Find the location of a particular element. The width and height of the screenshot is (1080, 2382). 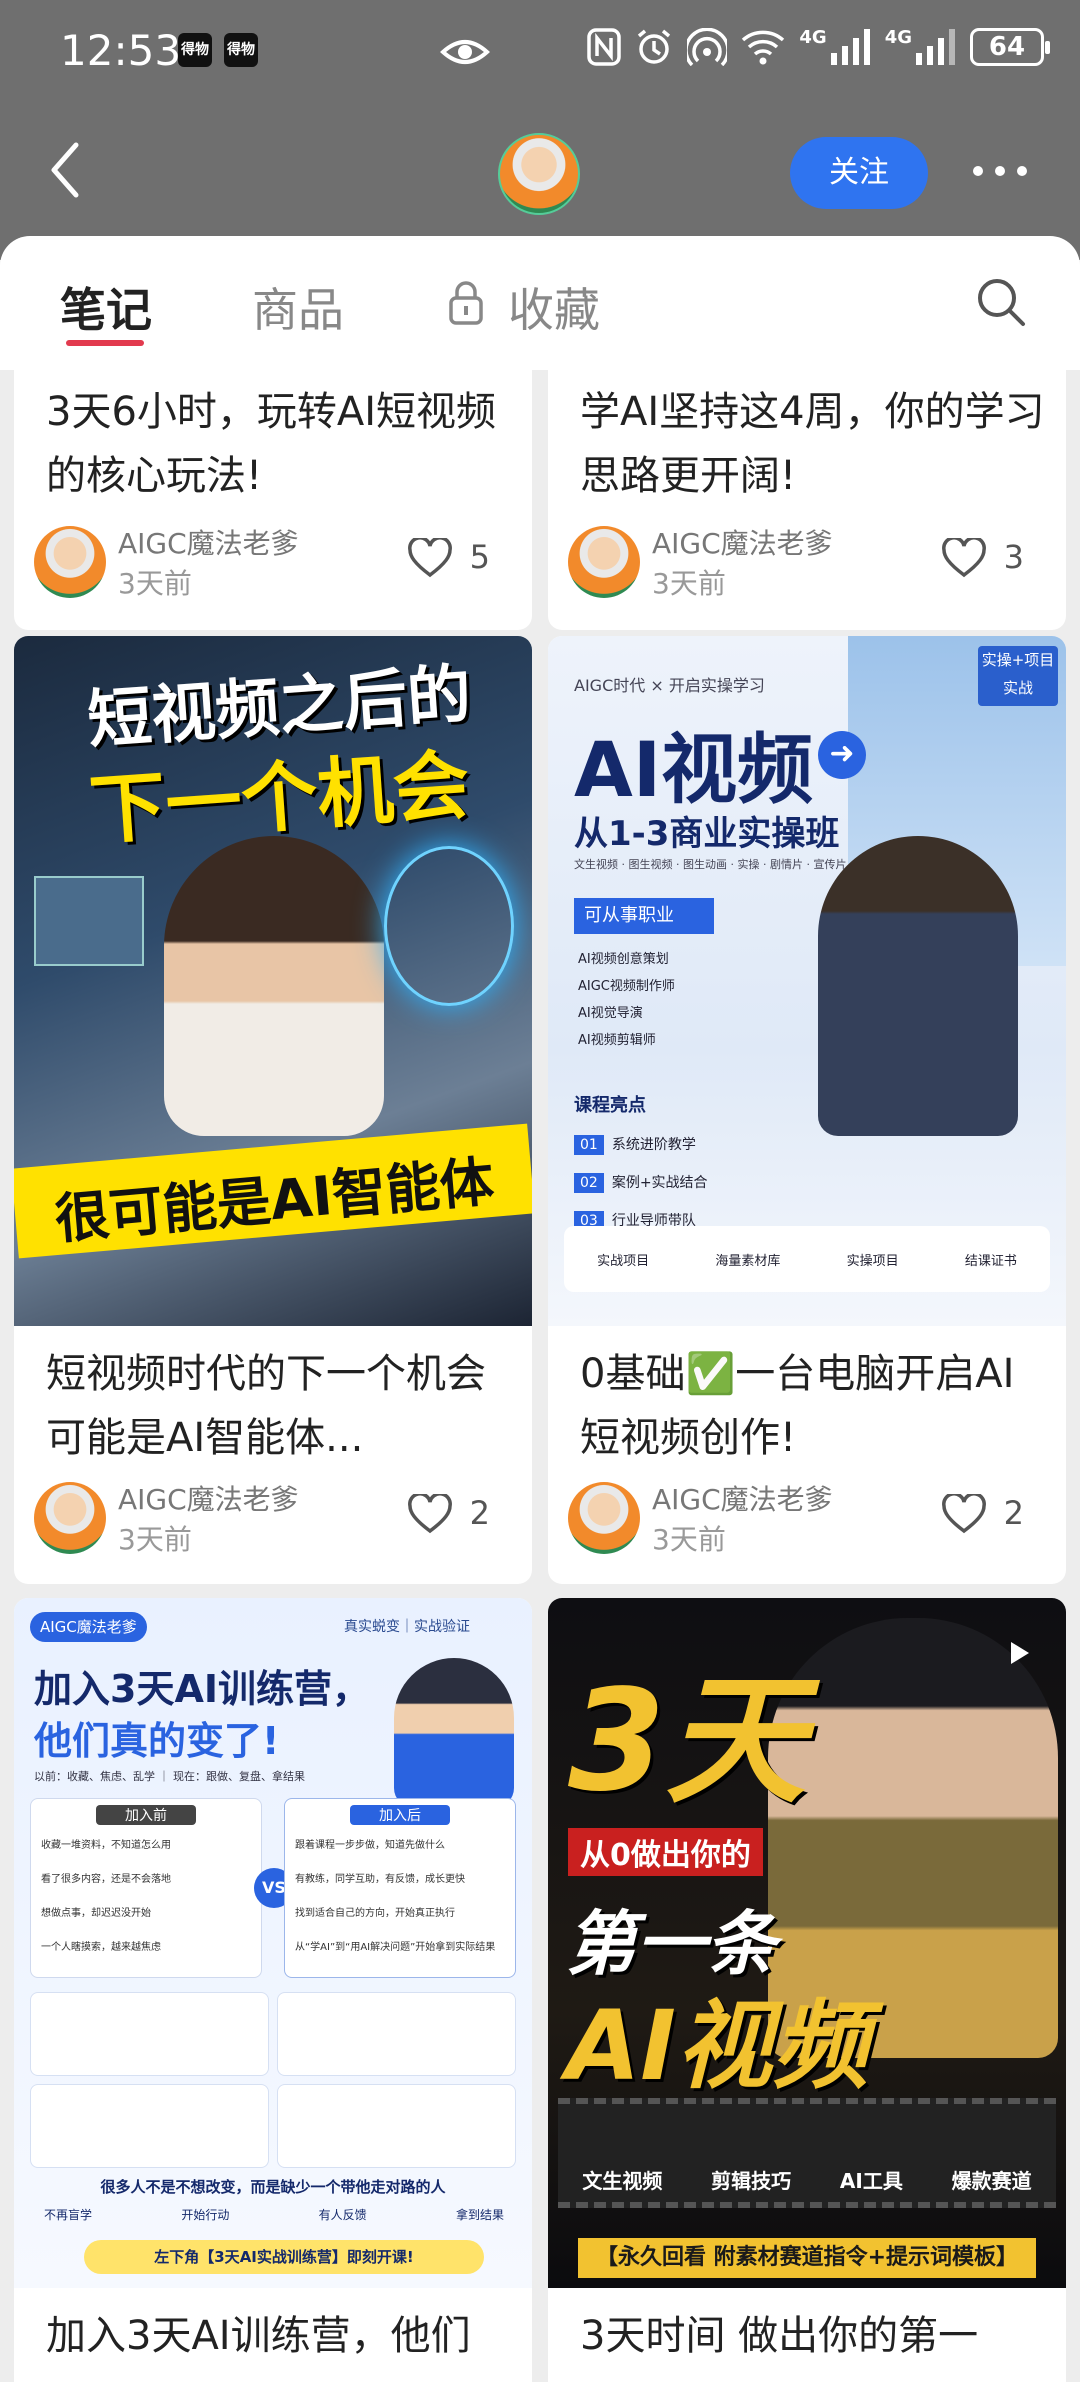

cover-headline: 他们真的变了! is located at coordinates (157, 1741).